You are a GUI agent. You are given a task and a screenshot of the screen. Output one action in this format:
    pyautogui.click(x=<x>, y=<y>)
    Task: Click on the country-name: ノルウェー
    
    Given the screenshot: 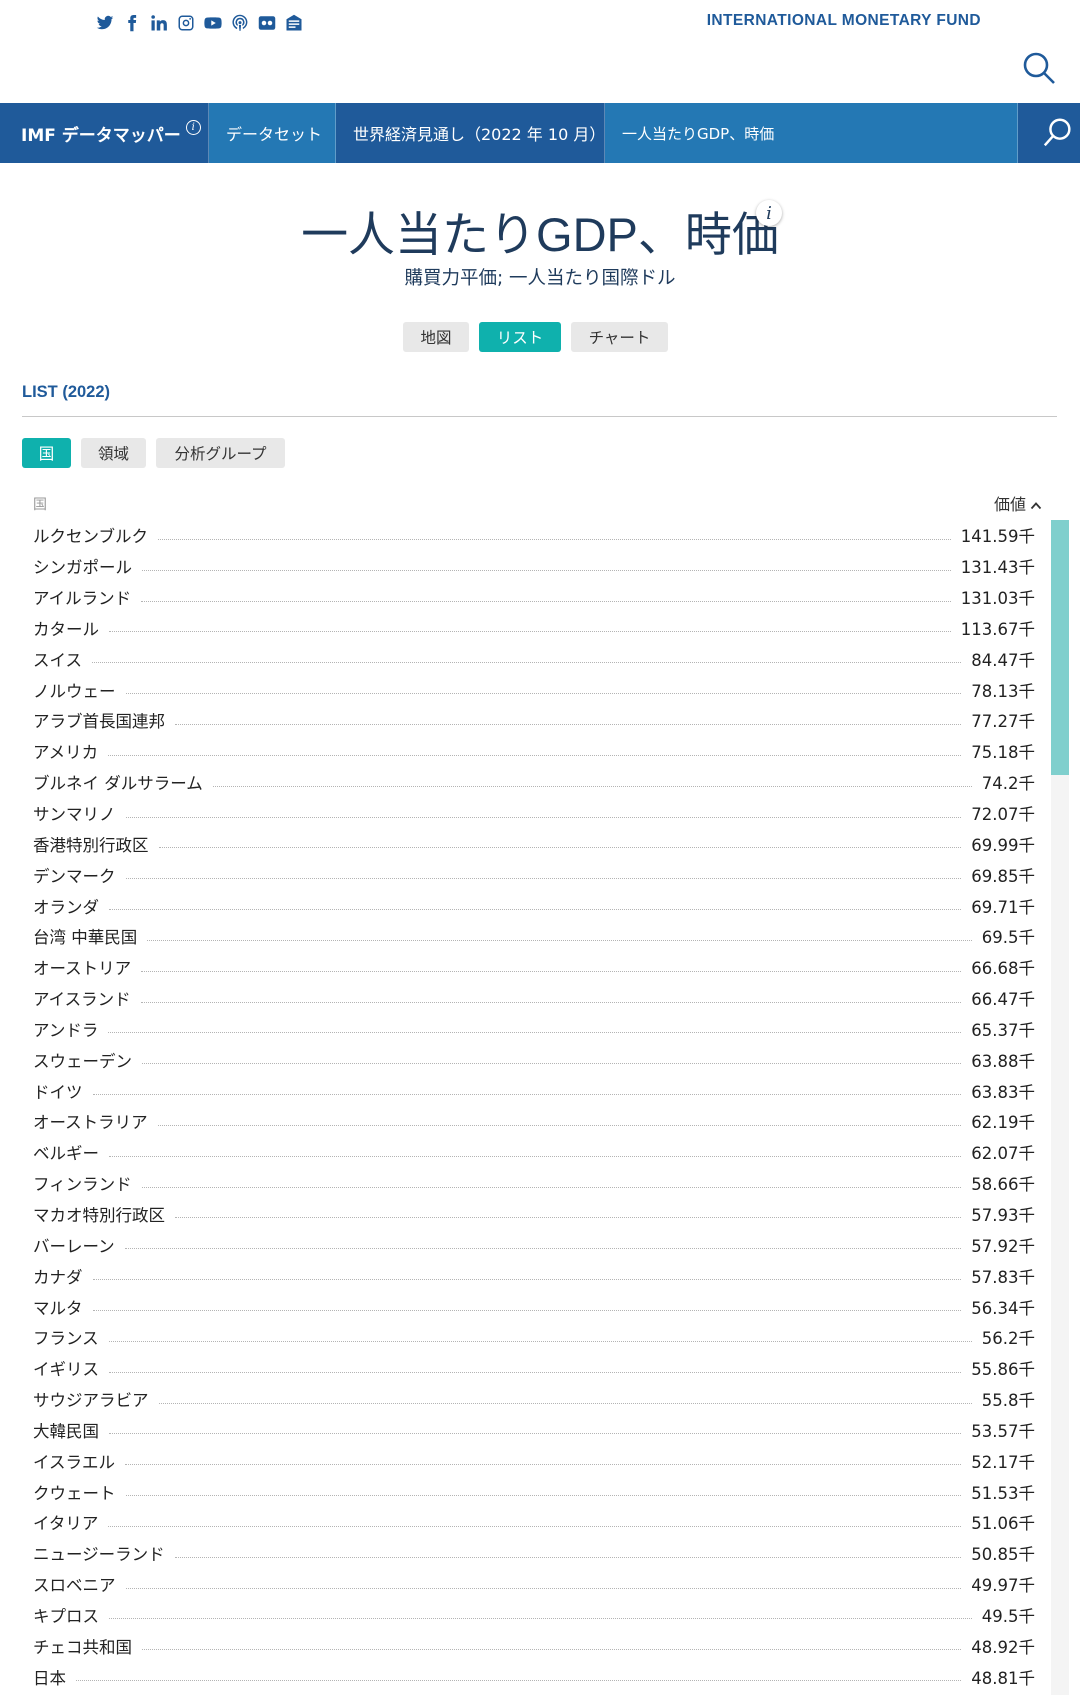 What is the action you would take?
    pyautogui.click(x=74, y=690)
    